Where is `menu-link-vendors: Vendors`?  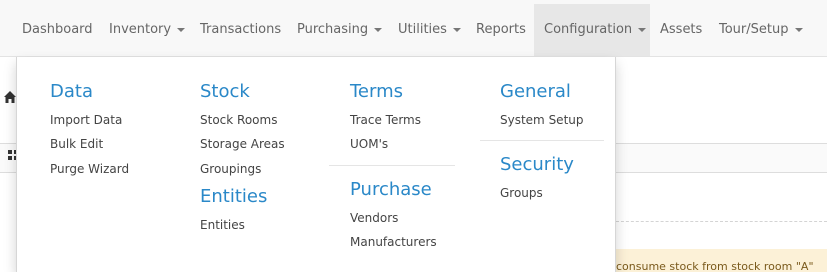
menu-link-vendors: Vendors is located at coordinates (374, 218).